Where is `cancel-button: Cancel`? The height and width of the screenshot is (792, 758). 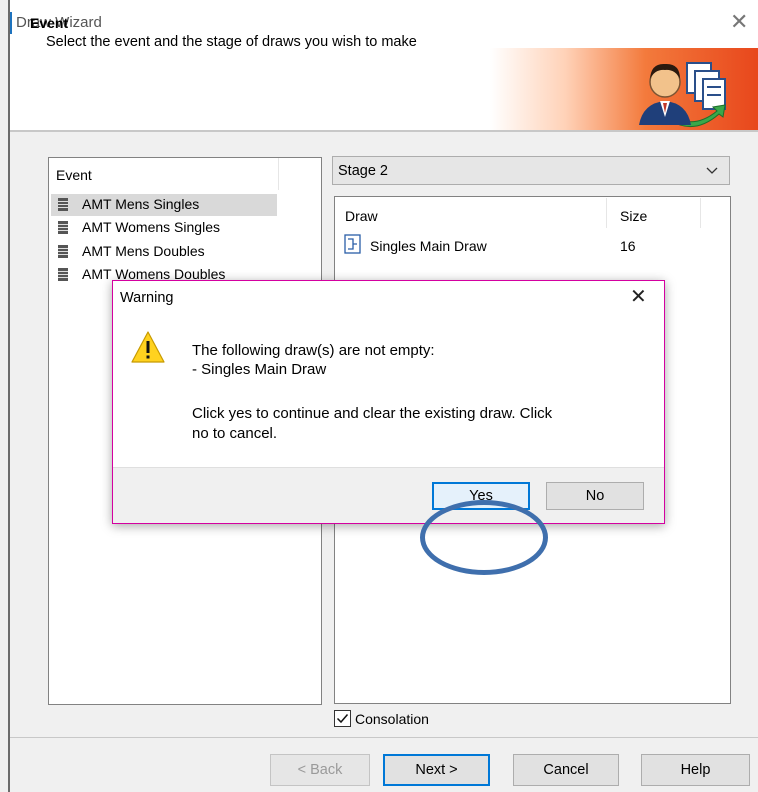
cancel-button: Cancel is located at coordinates (566, 770).